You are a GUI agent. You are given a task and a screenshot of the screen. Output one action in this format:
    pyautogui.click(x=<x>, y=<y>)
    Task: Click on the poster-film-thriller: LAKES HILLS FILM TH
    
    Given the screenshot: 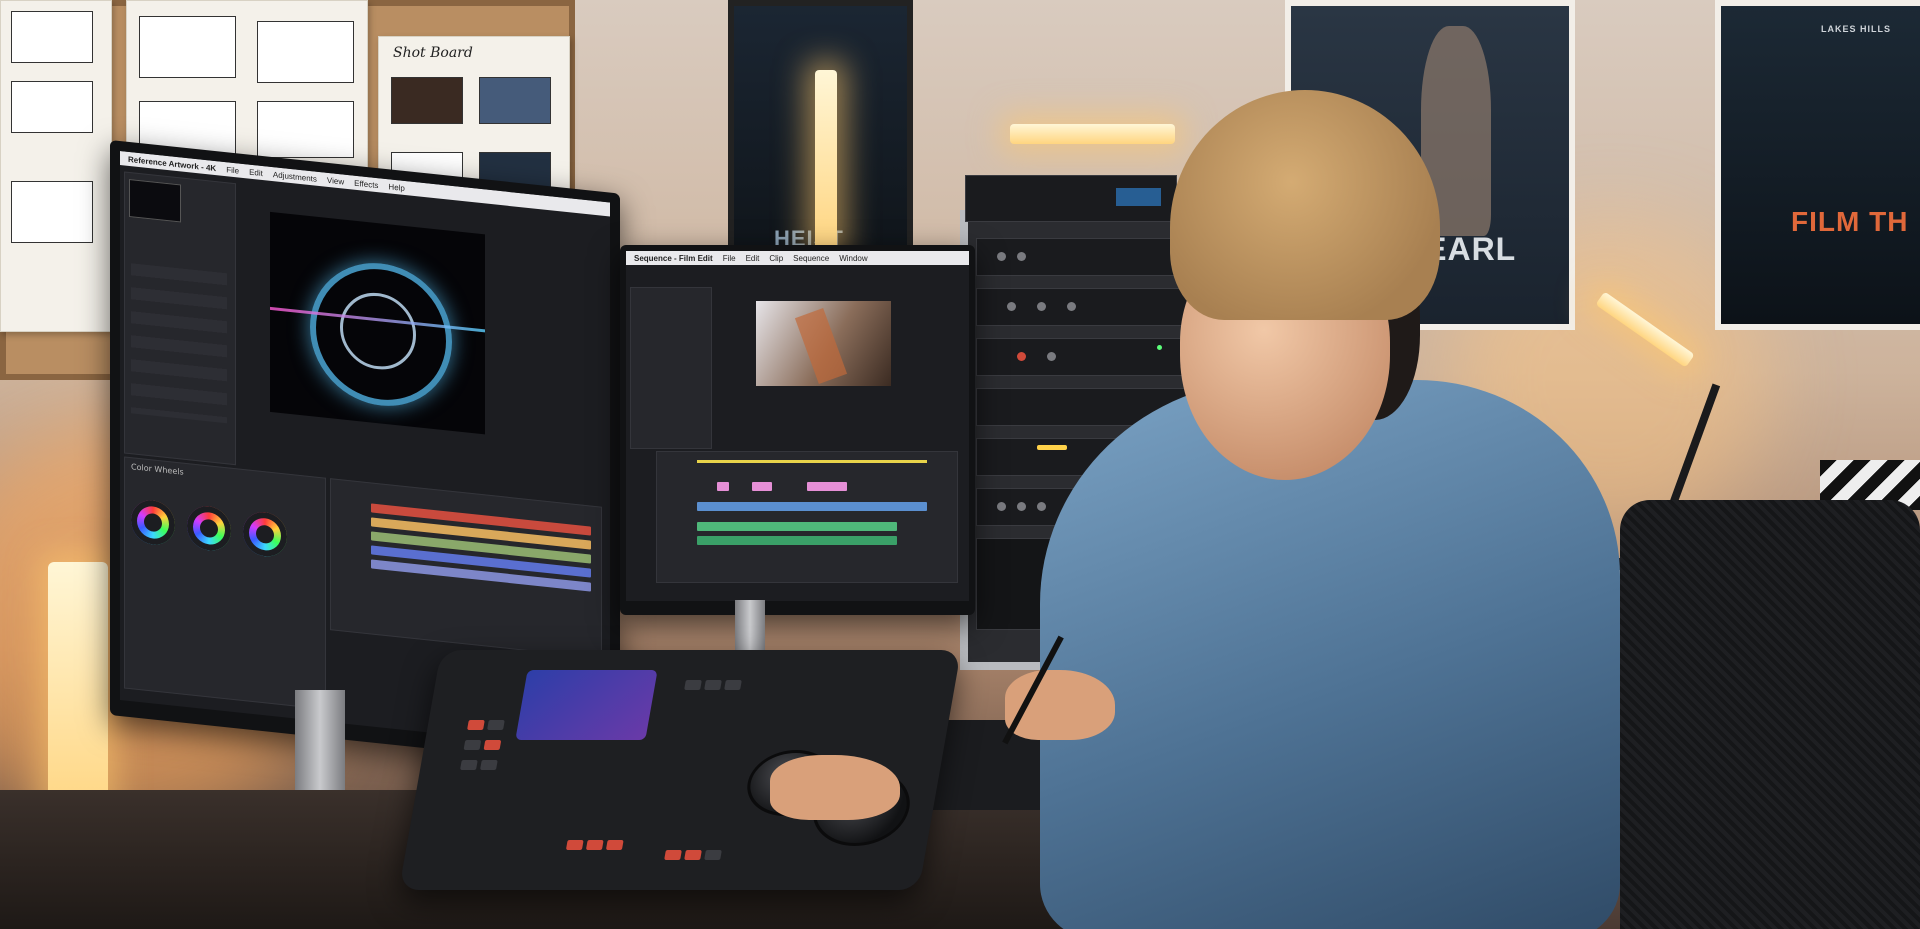 What is the action you would take?
    pyautogui.click(x=1817, y=165)
    